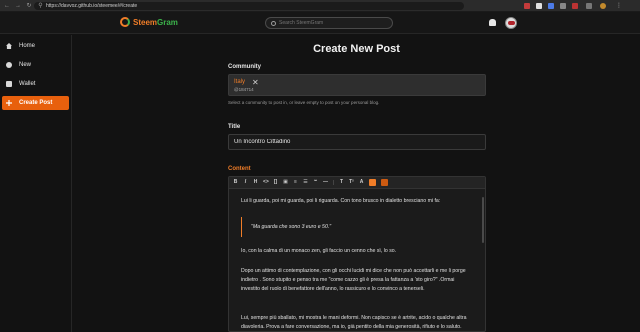 The width and height of the screenshot is (640, 332). Describe the element at coordinates (492, 22) in the screenshot. I see `notification-bell-icon` at that location.